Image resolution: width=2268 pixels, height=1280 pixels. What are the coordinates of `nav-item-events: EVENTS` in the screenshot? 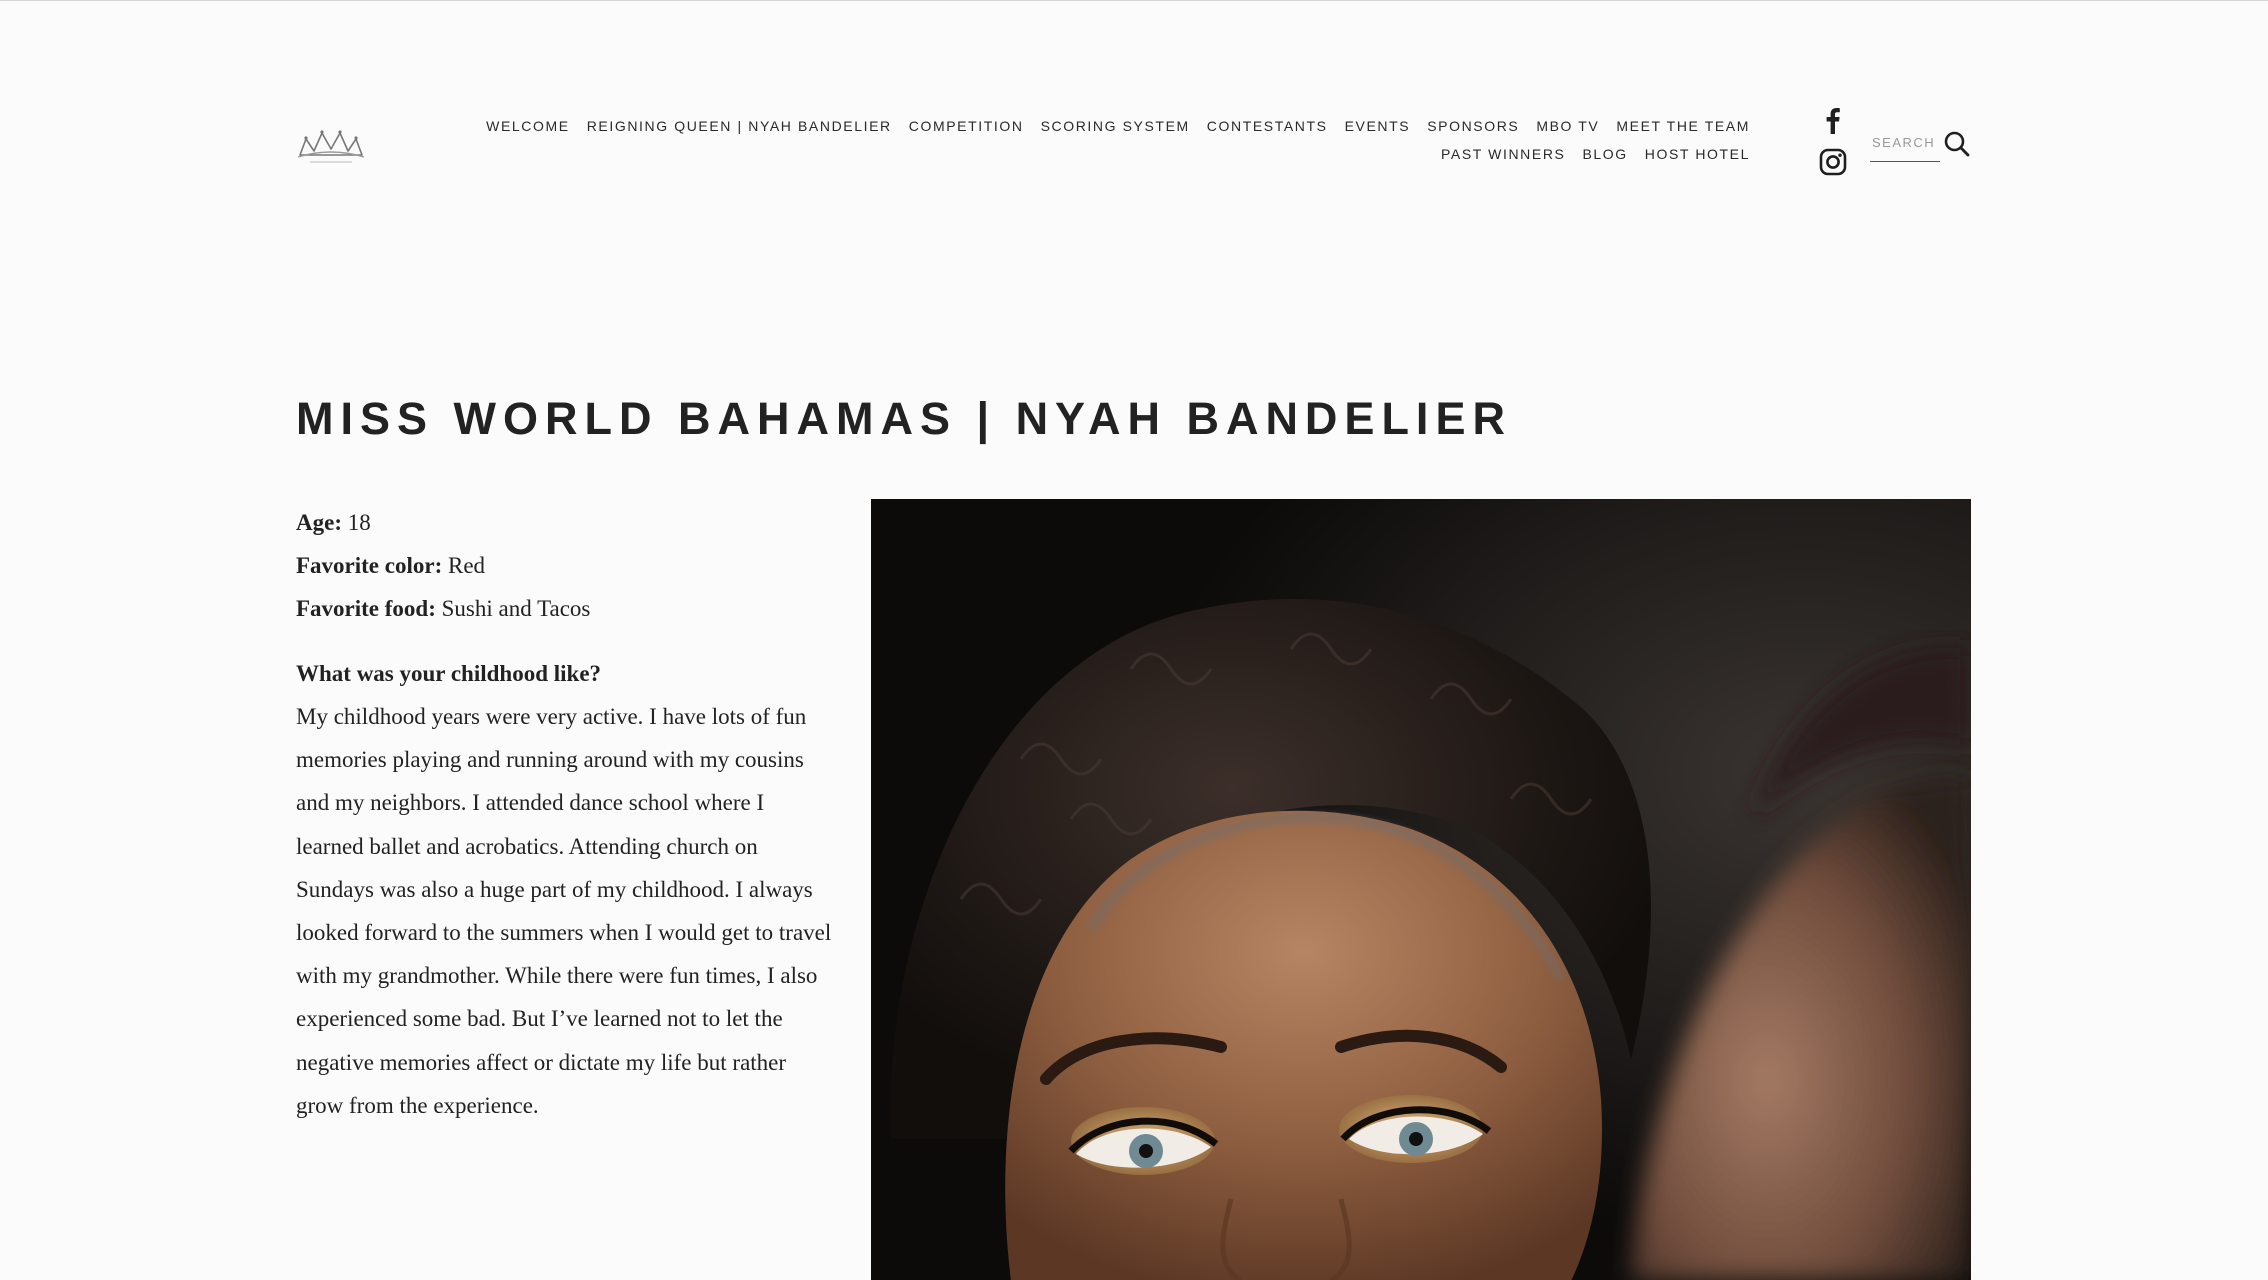 It's located at (1378, 126).